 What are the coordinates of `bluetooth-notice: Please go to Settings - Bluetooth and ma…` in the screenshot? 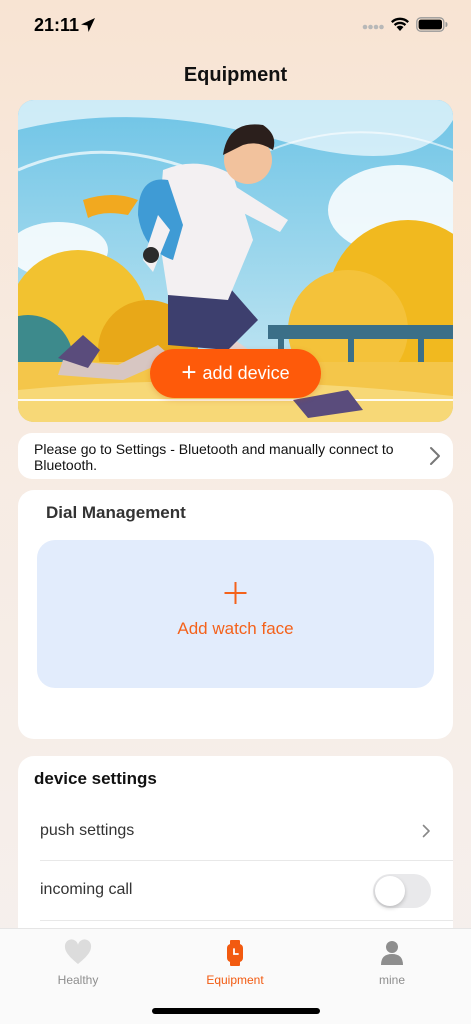 It's located at (235, 456).